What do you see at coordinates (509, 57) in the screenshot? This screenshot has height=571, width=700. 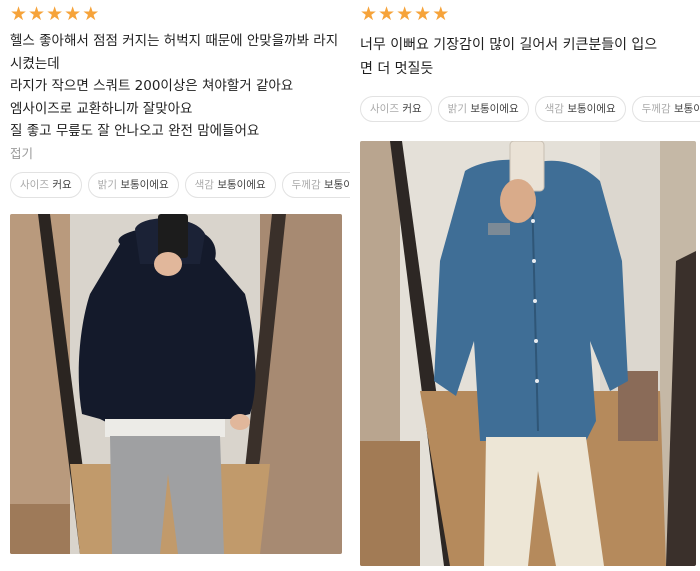 I see `review-text: 너무 이뻐요 기장감이 많이 길어서 키큰분들이 입으 면 더 멋질듯` at bounding box center [509, 57].